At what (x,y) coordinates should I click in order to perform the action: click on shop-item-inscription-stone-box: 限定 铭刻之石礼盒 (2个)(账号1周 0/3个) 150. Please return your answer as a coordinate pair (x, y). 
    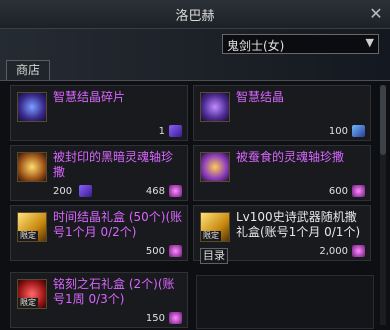
    Looking at the image, I should click on (99, 300).